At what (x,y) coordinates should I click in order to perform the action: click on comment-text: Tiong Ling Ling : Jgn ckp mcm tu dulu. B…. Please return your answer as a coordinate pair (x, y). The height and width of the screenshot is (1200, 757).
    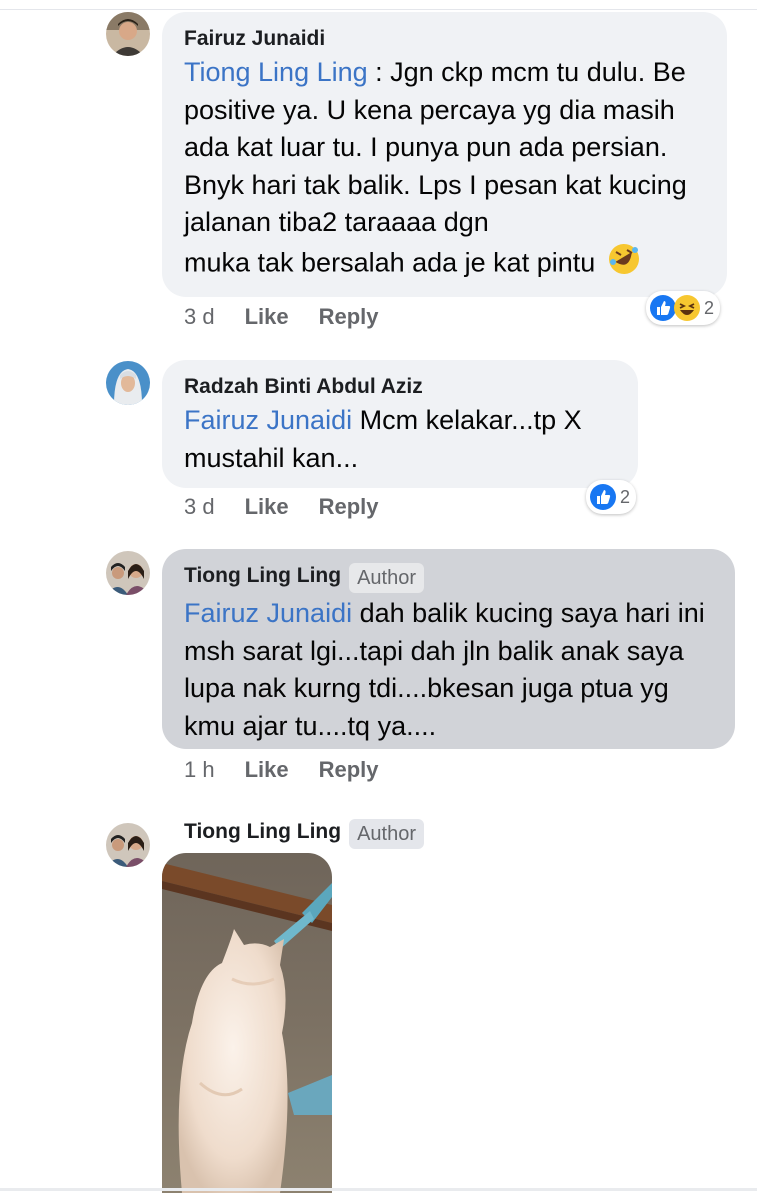
    Looking at the image, I should click on (444, 170).